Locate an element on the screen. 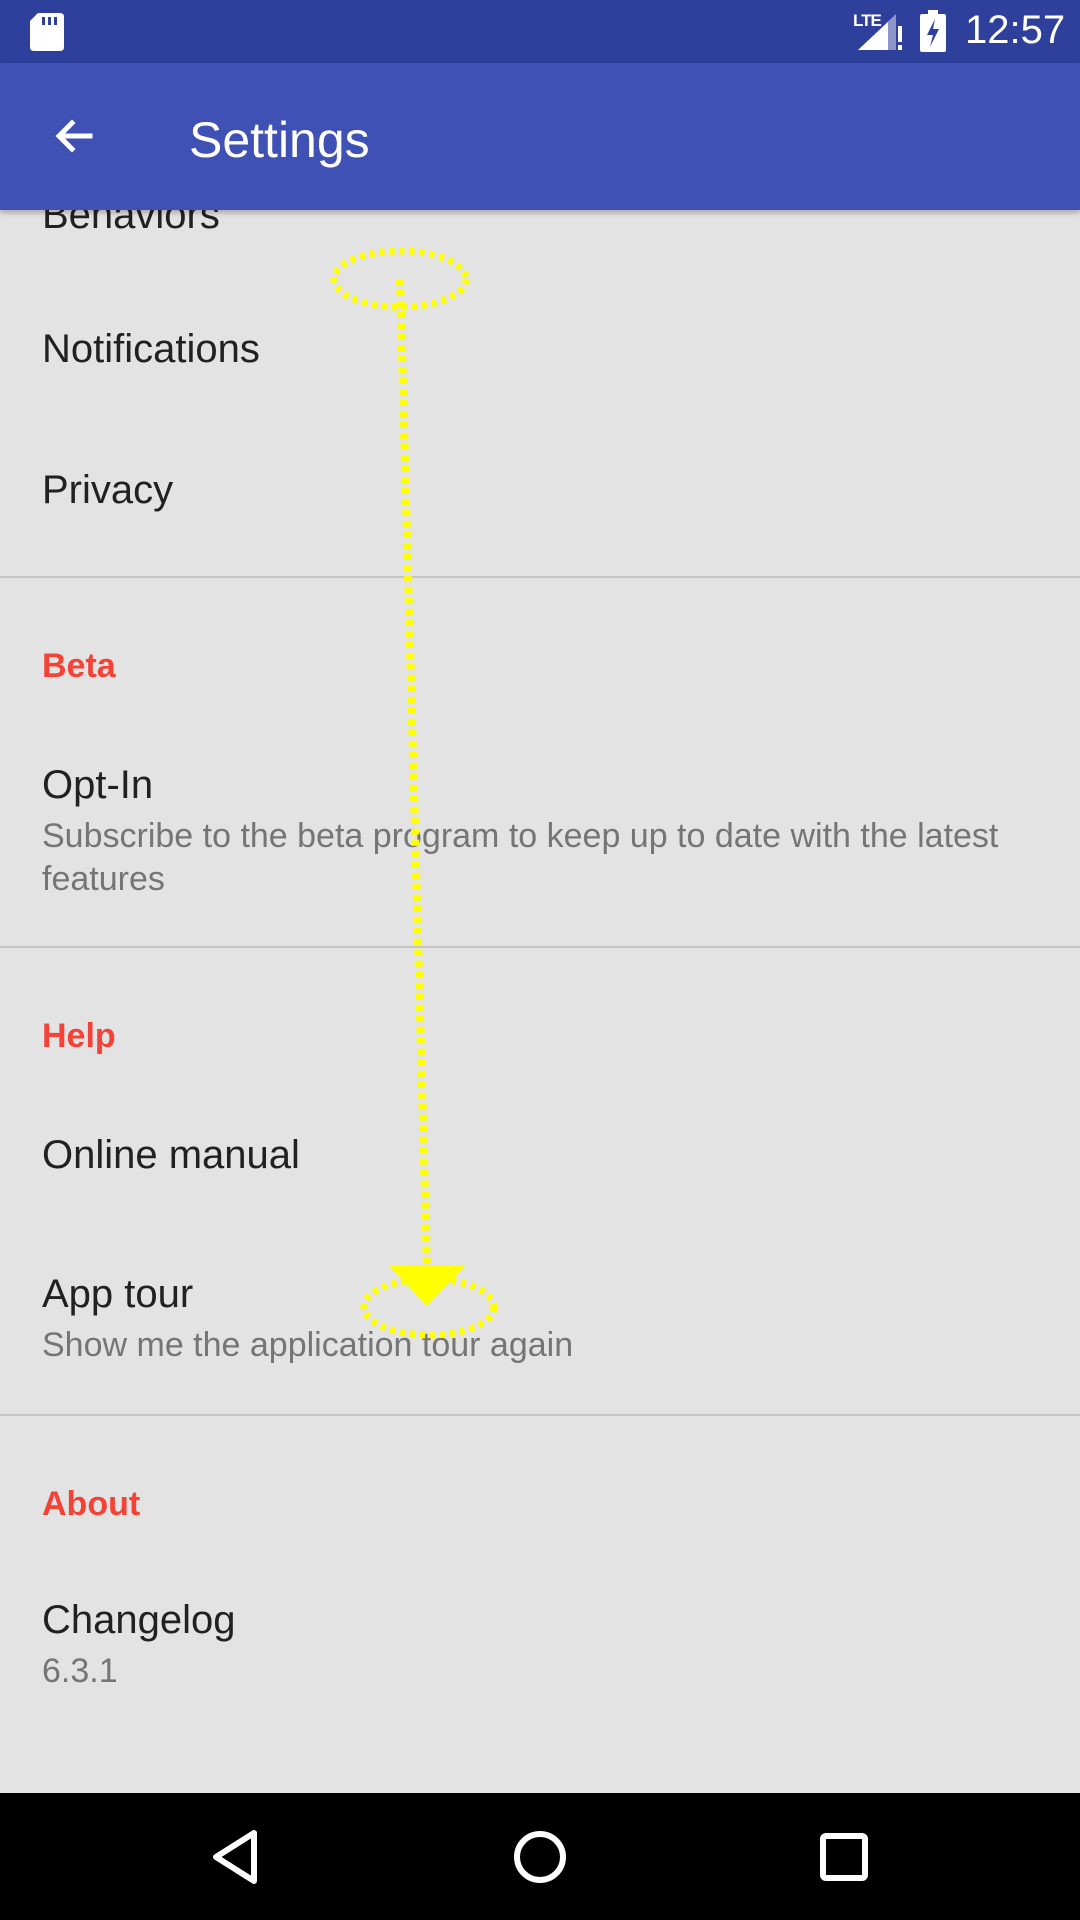  nav-home-button is located at coordinates (540, 1857).